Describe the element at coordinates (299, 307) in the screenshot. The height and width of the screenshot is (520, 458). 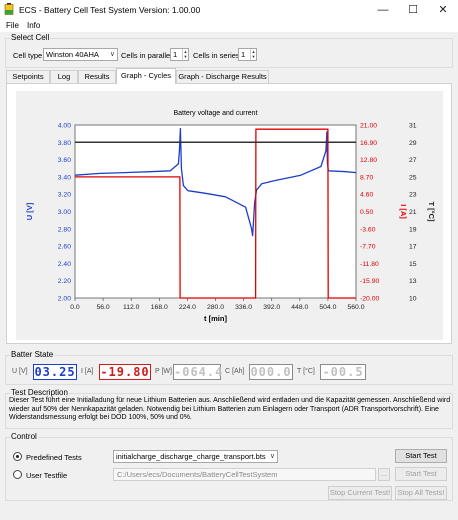
I see `x-tick-label: 448.0` at that location.